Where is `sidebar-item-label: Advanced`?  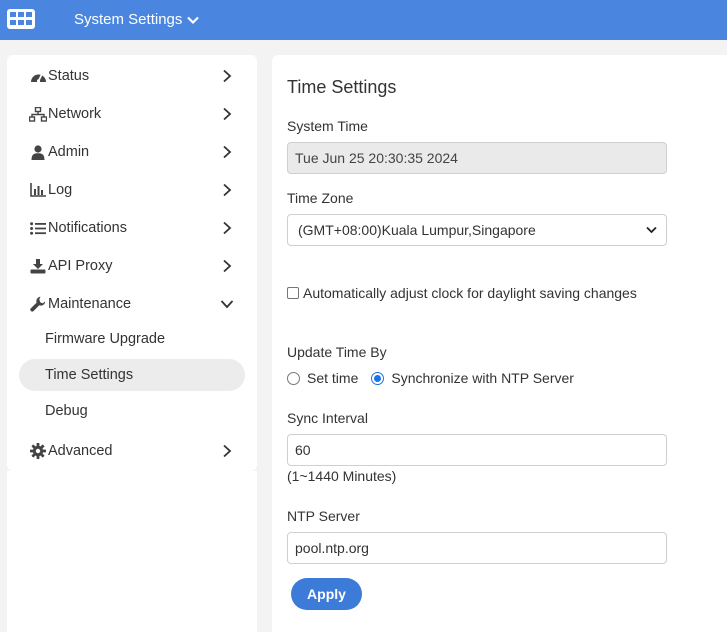
sidebar-item-label: Advanced is located at coordinates (80, 451).